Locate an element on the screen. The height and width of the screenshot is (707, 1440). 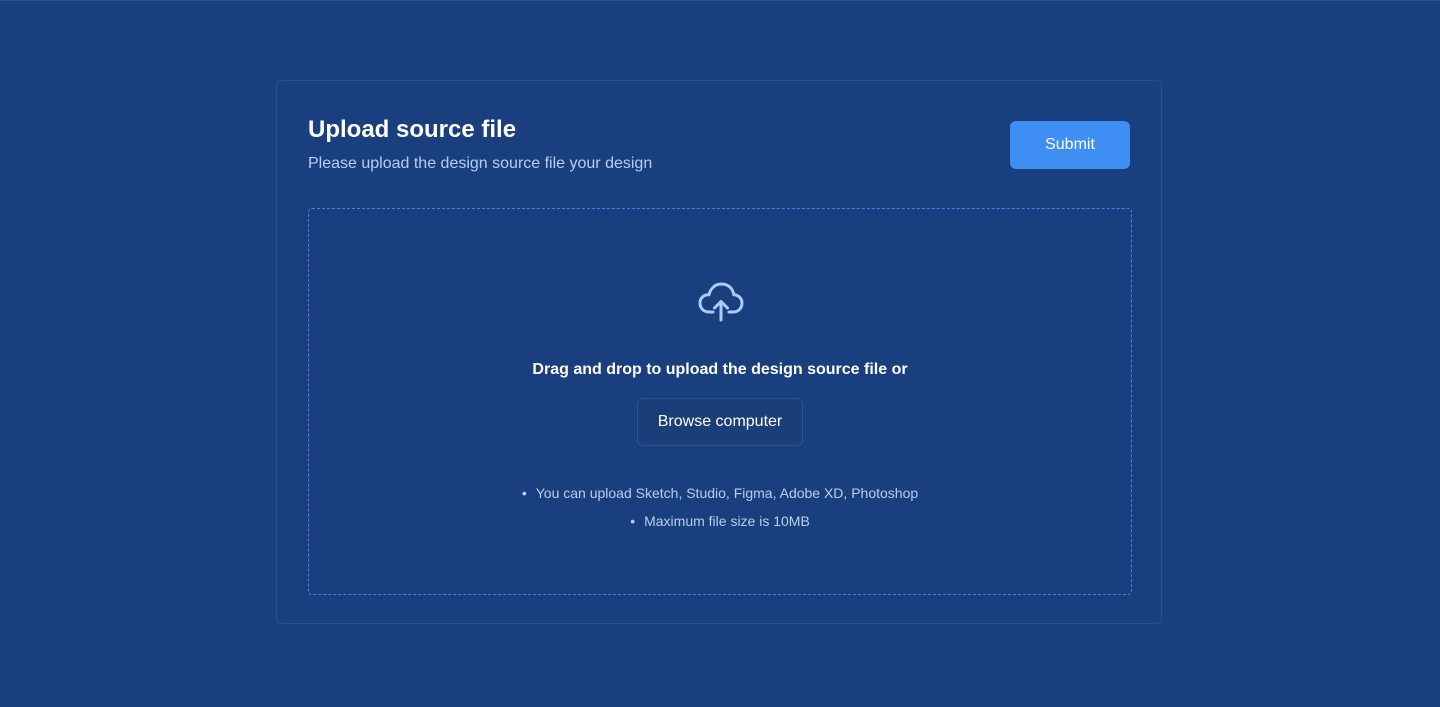
submit-button: Submit is located at coordinates (1070, 145).